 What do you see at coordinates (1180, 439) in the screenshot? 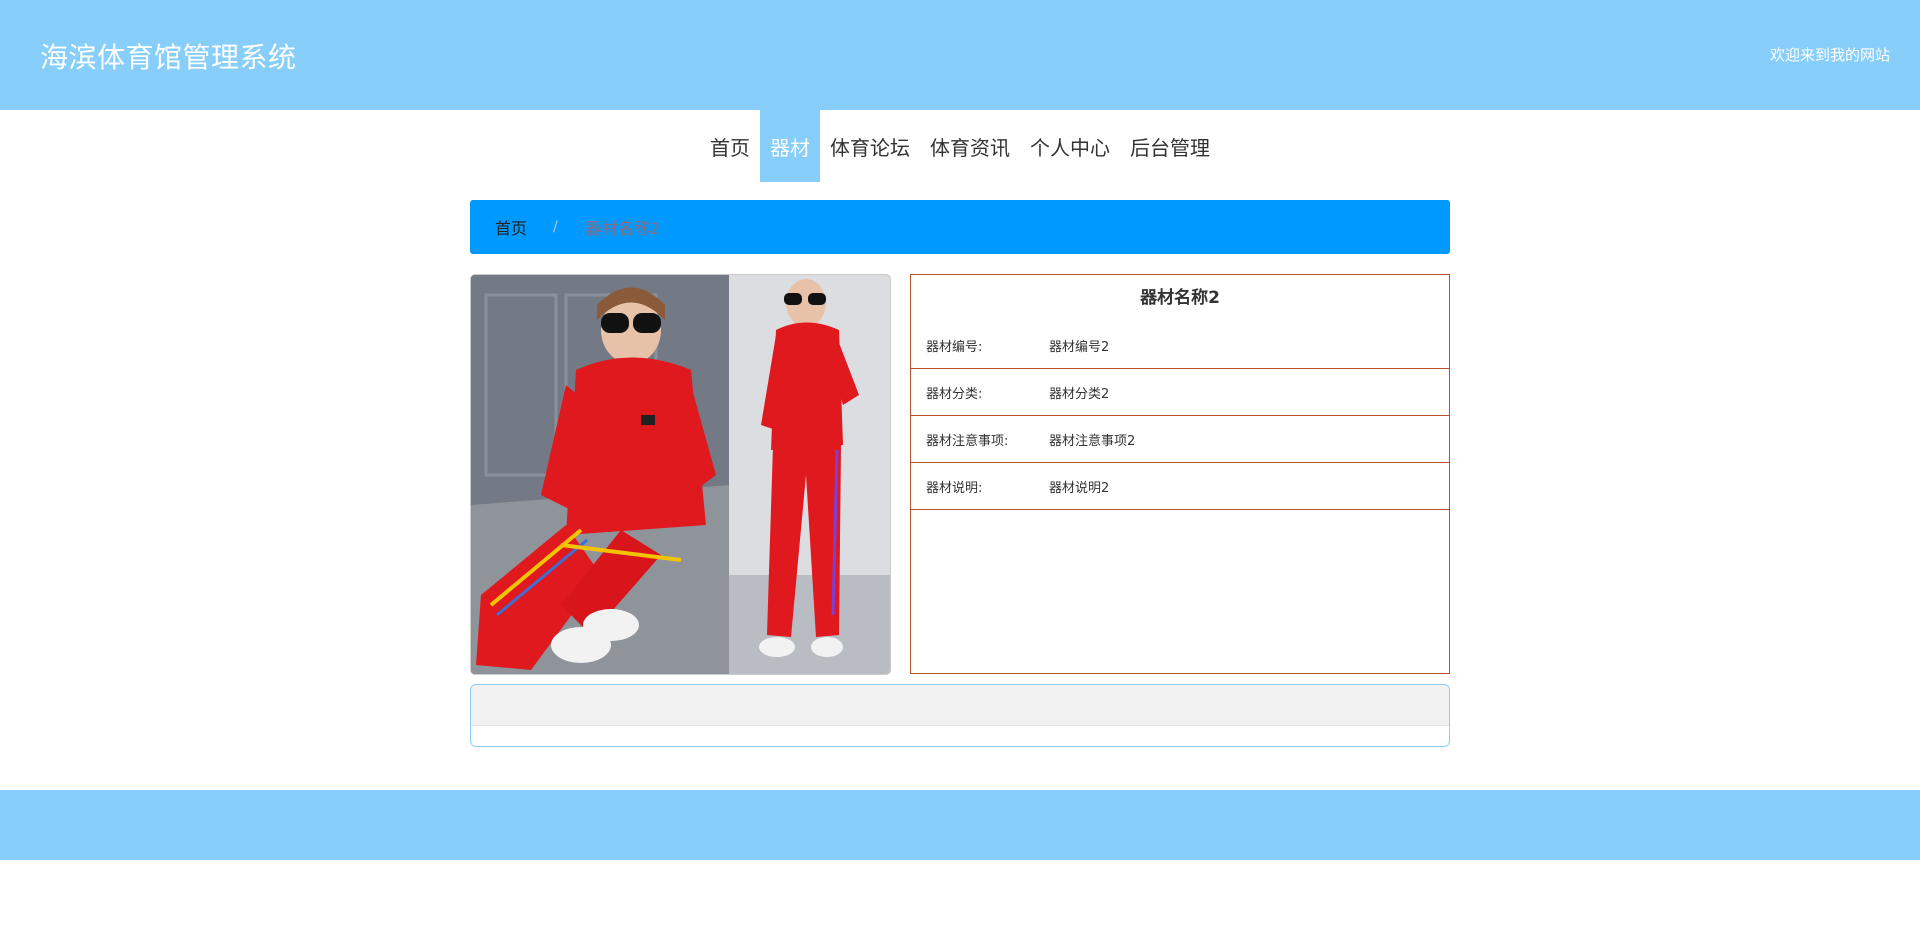
I see `info-row-notes: 器材注意事项: 器材注意事项2` at bounding box center [1180, 439].